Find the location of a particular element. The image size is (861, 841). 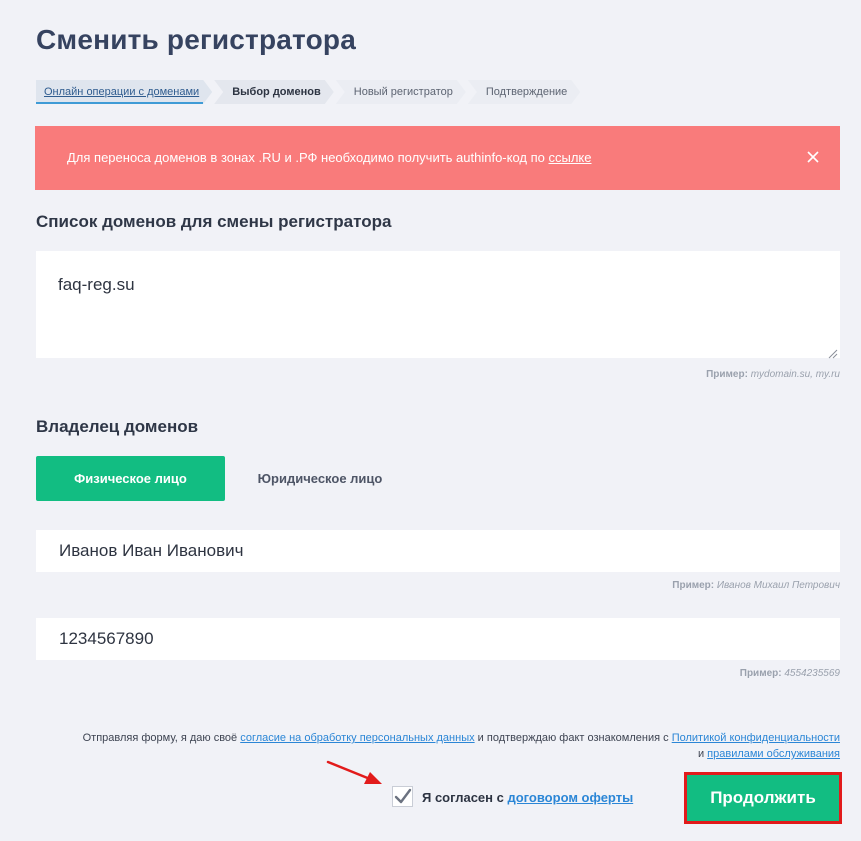

checkmark-icon is located at coordinates (403, 796).